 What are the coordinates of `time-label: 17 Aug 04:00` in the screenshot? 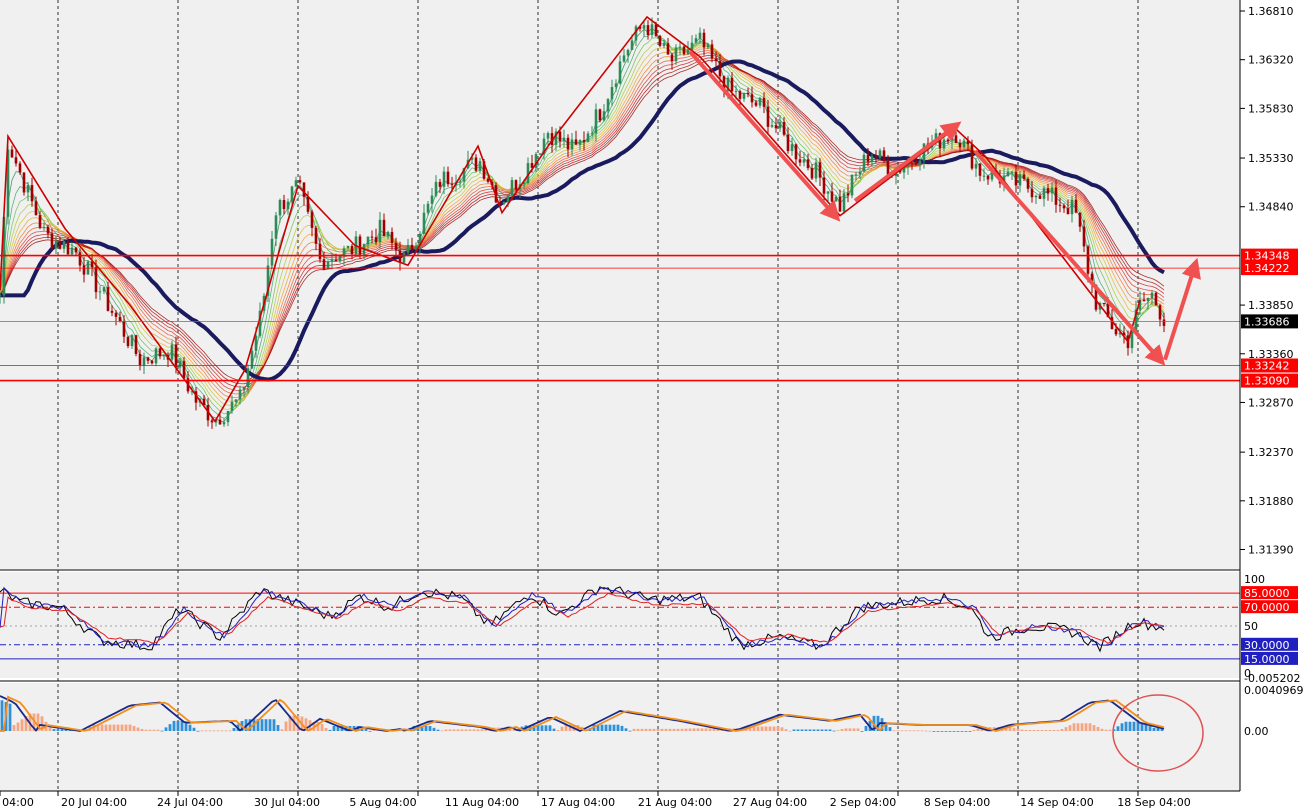 It's located at (578, 802).